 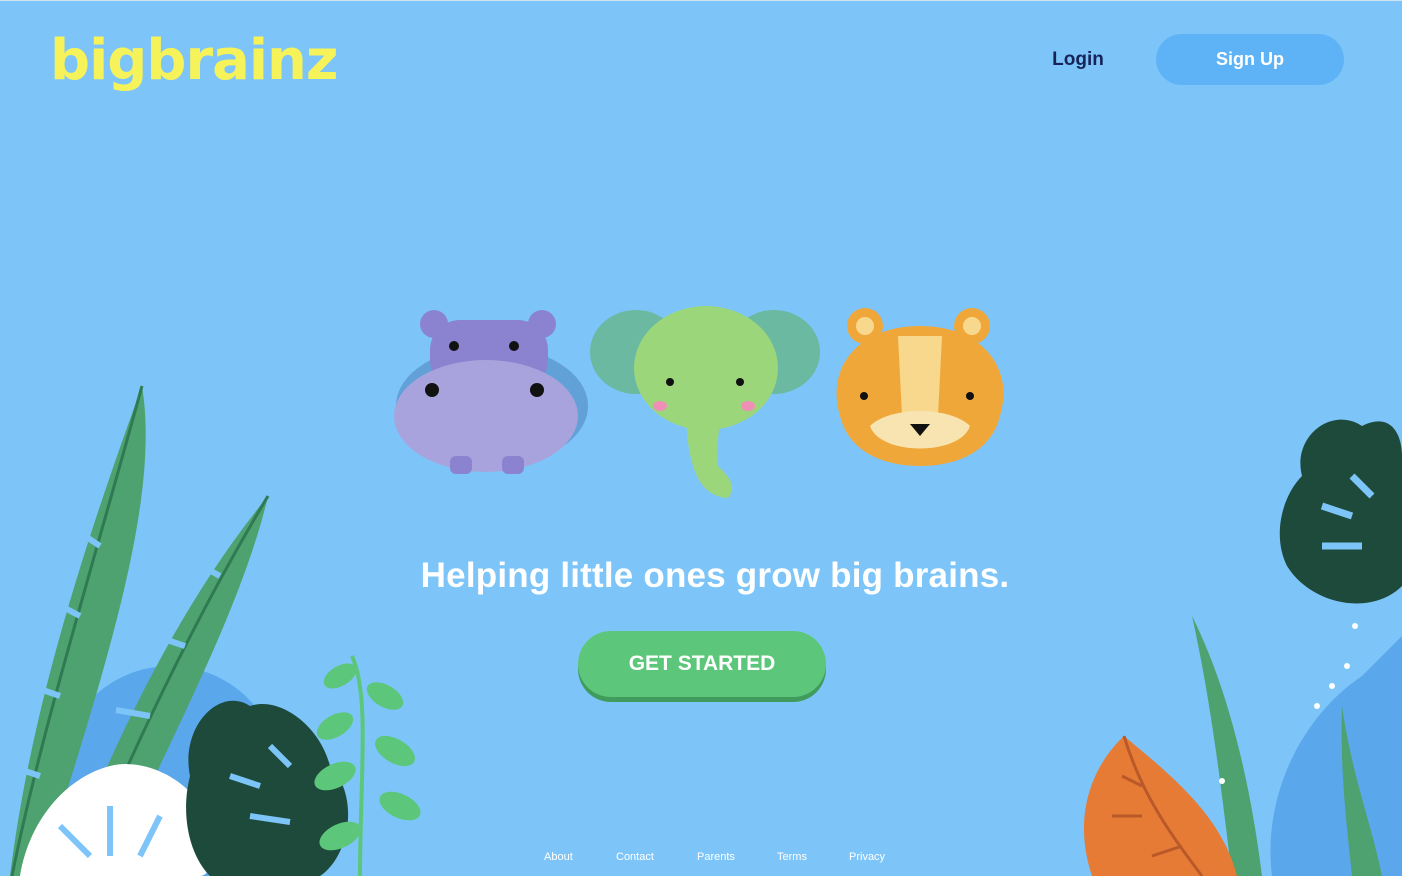 I want to click on elephant-icon, so click(x=705, y=402).